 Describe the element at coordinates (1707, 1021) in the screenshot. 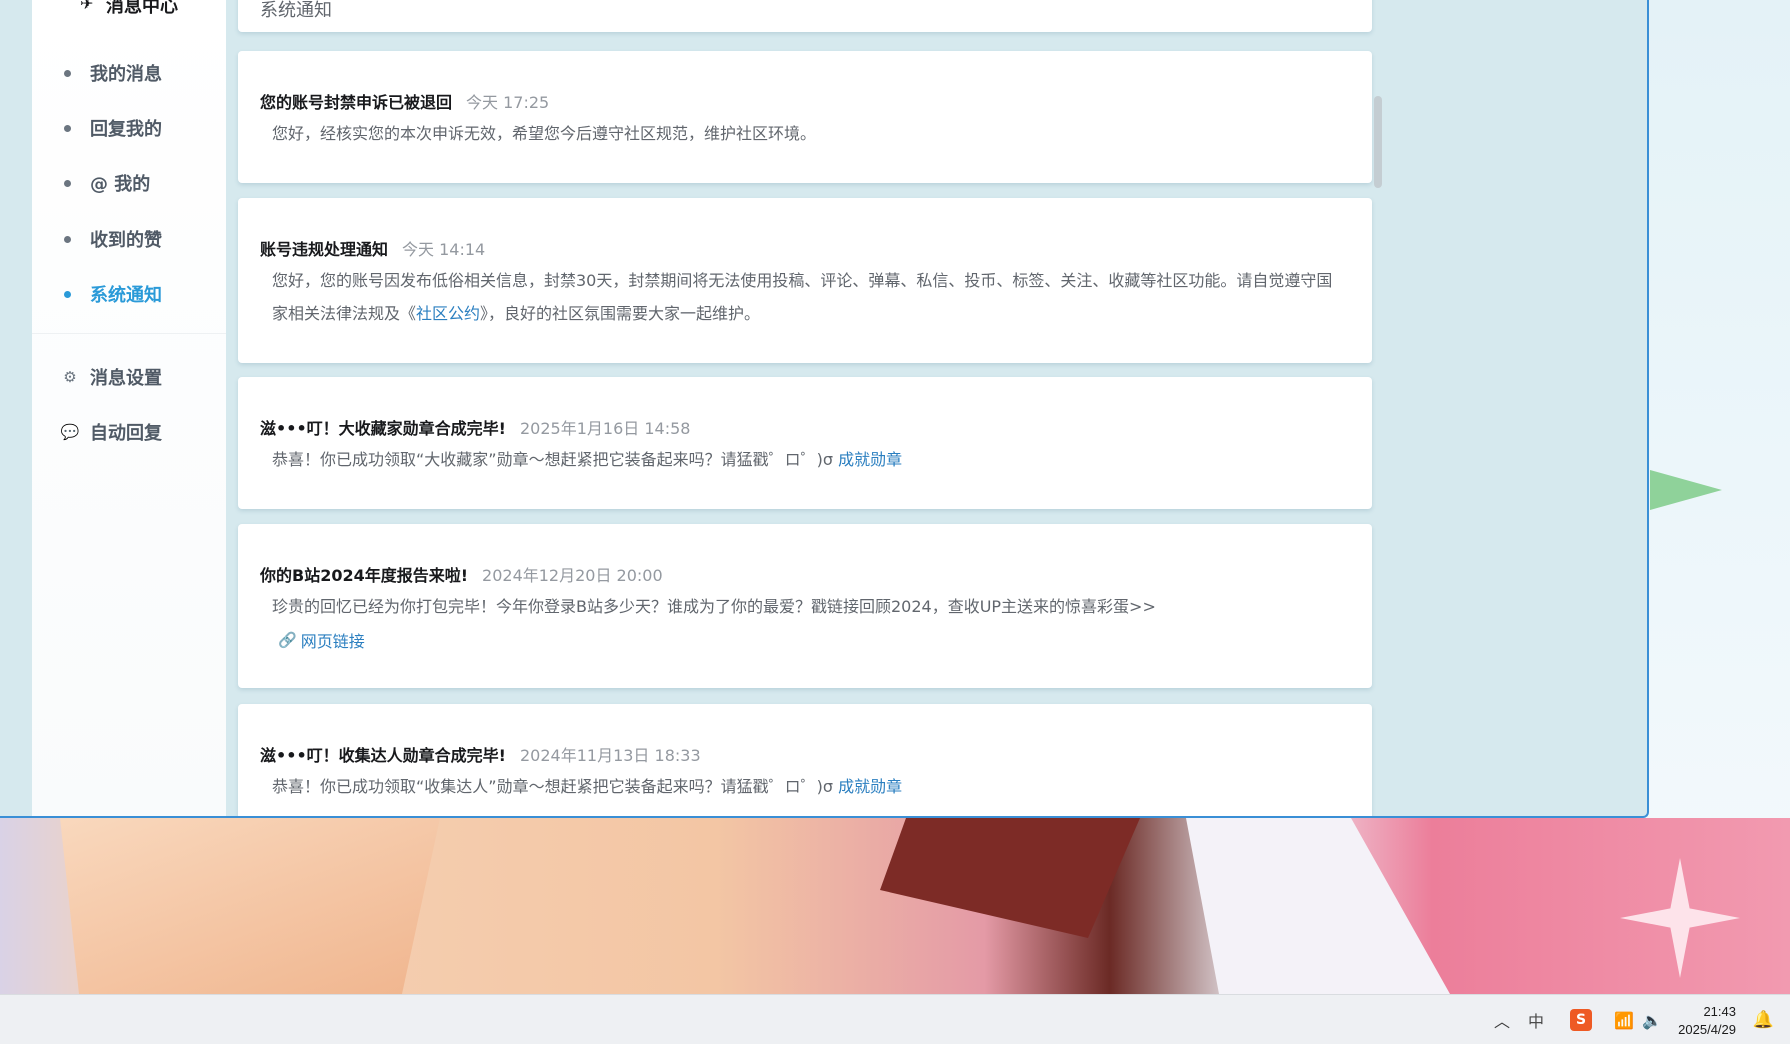

I see `taskbar-clock: 21:43 2025/4/29` at that location.